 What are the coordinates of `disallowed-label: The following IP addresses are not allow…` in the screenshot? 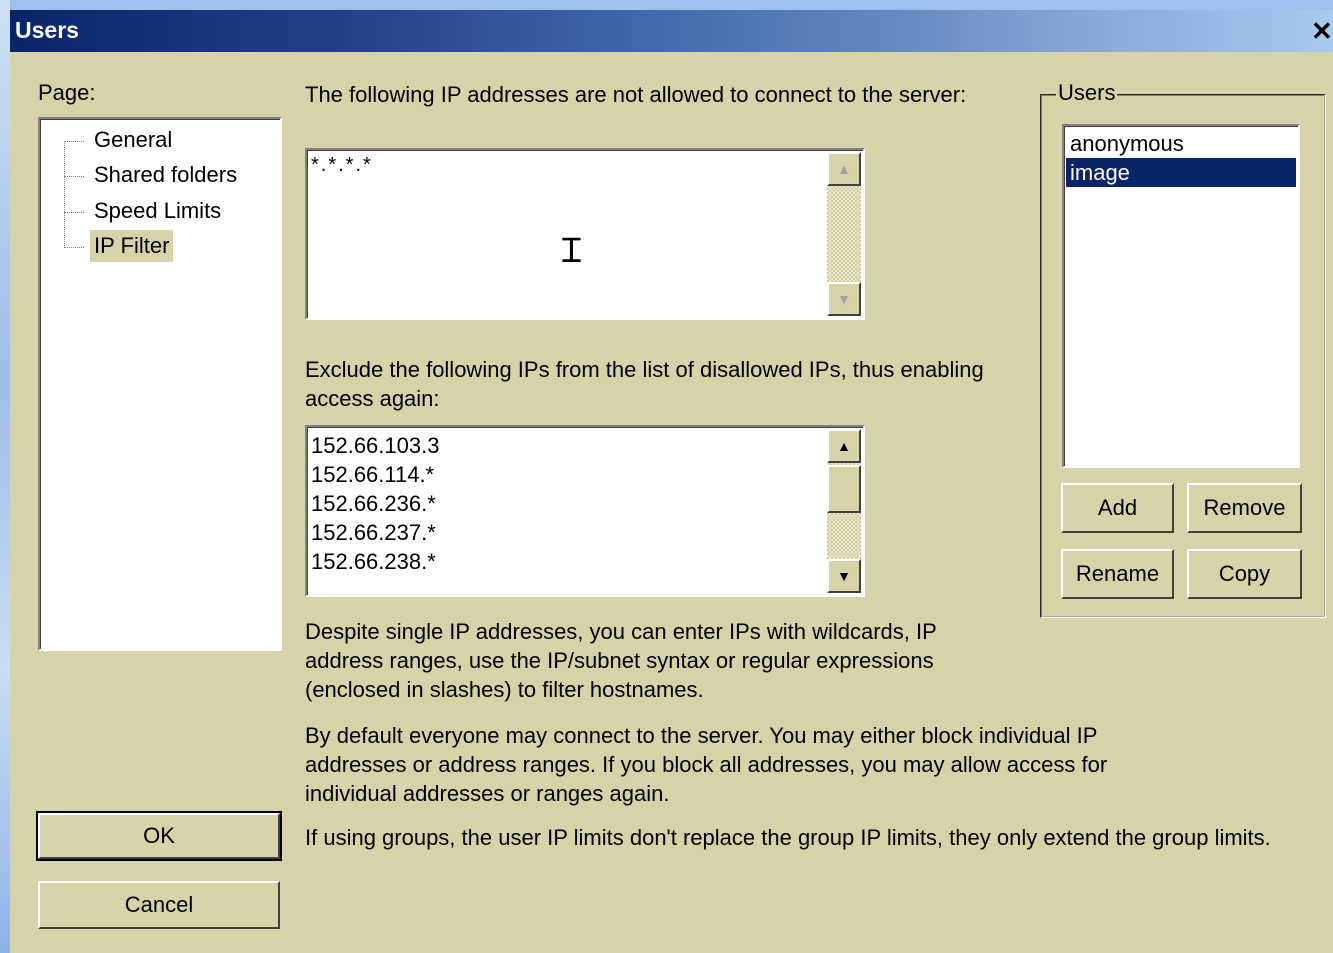 It's located at (636, 94).